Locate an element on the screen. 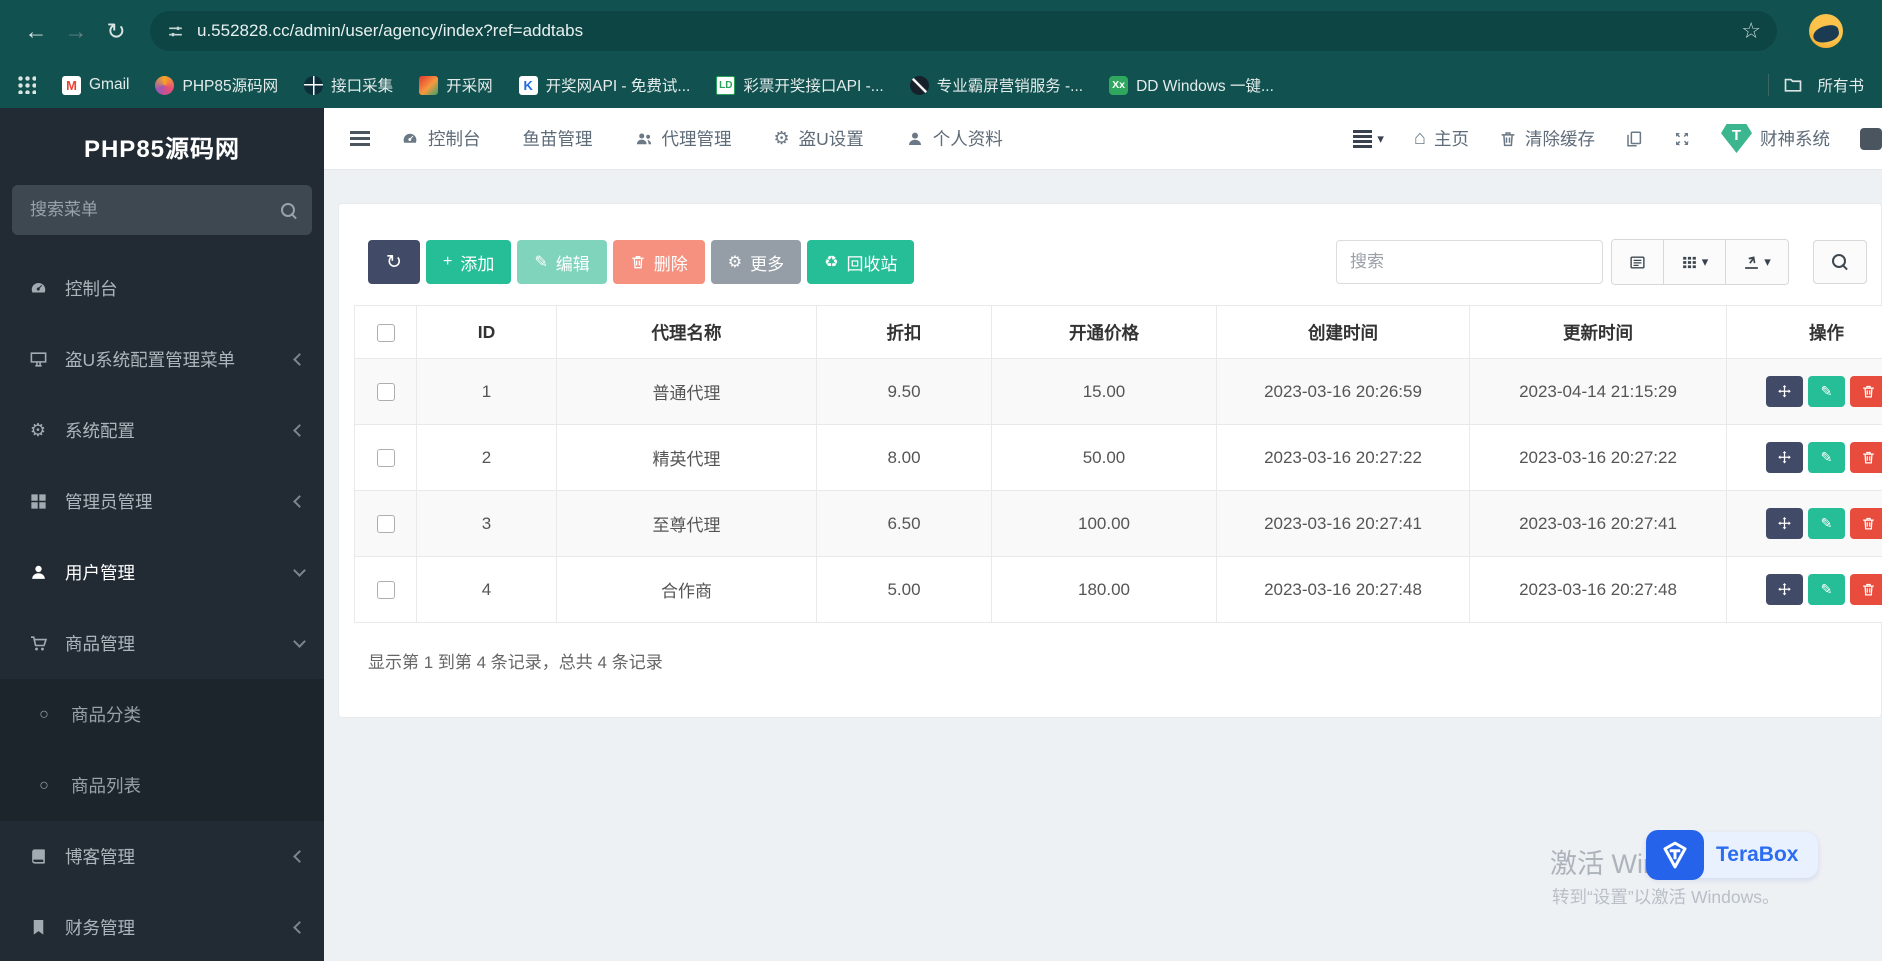  sidebar-item-label: 管理员管理 is located at coordinates (109, 502).